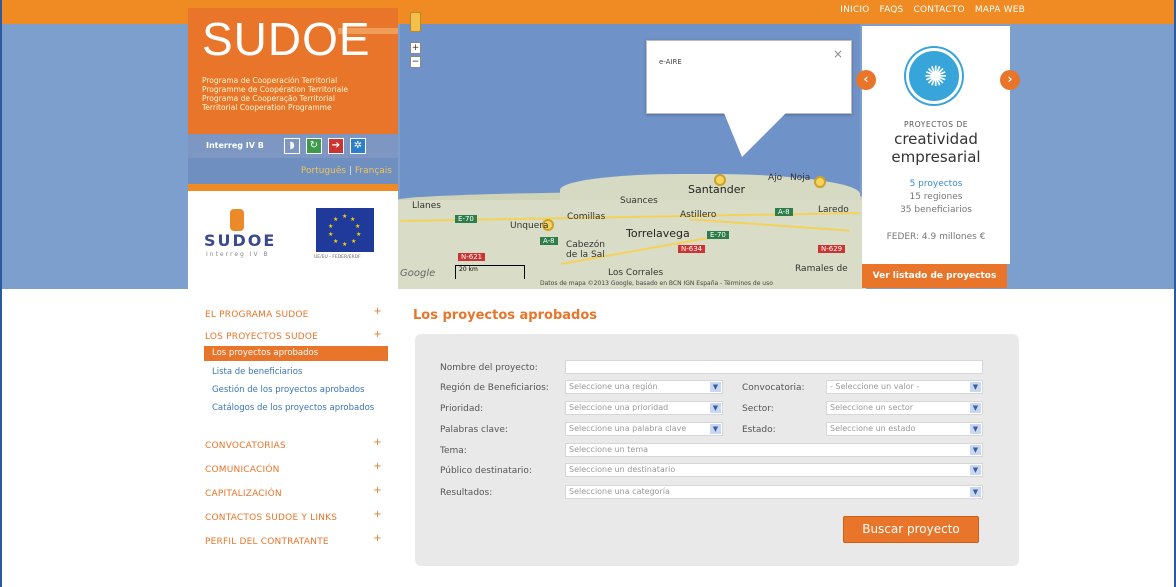 The image size is (1176, 587). Describe the element at coordinates (938, 10) in the screenshot. I see `nav-contacto: CONTACTO` at that location.